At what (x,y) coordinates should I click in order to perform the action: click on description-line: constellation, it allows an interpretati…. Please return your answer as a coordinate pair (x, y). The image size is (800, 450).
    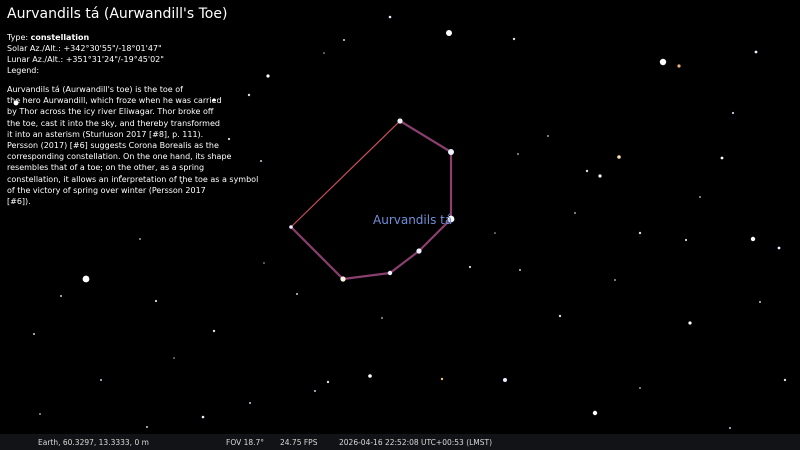
    Looking at the image, I should click on (133, 179).